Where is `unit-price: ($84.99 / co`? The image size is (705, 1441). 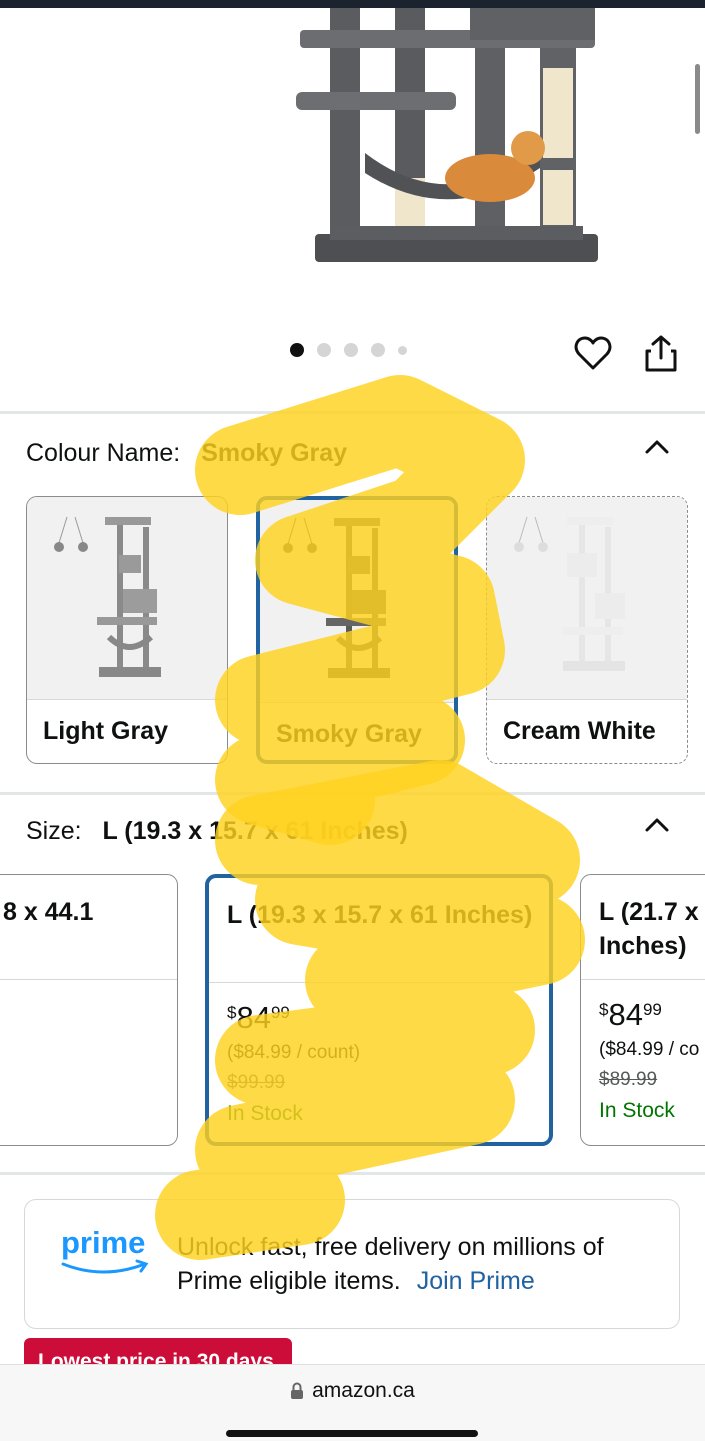 unit-price: ($84.99 / co is located at coordinates (649, 1049).